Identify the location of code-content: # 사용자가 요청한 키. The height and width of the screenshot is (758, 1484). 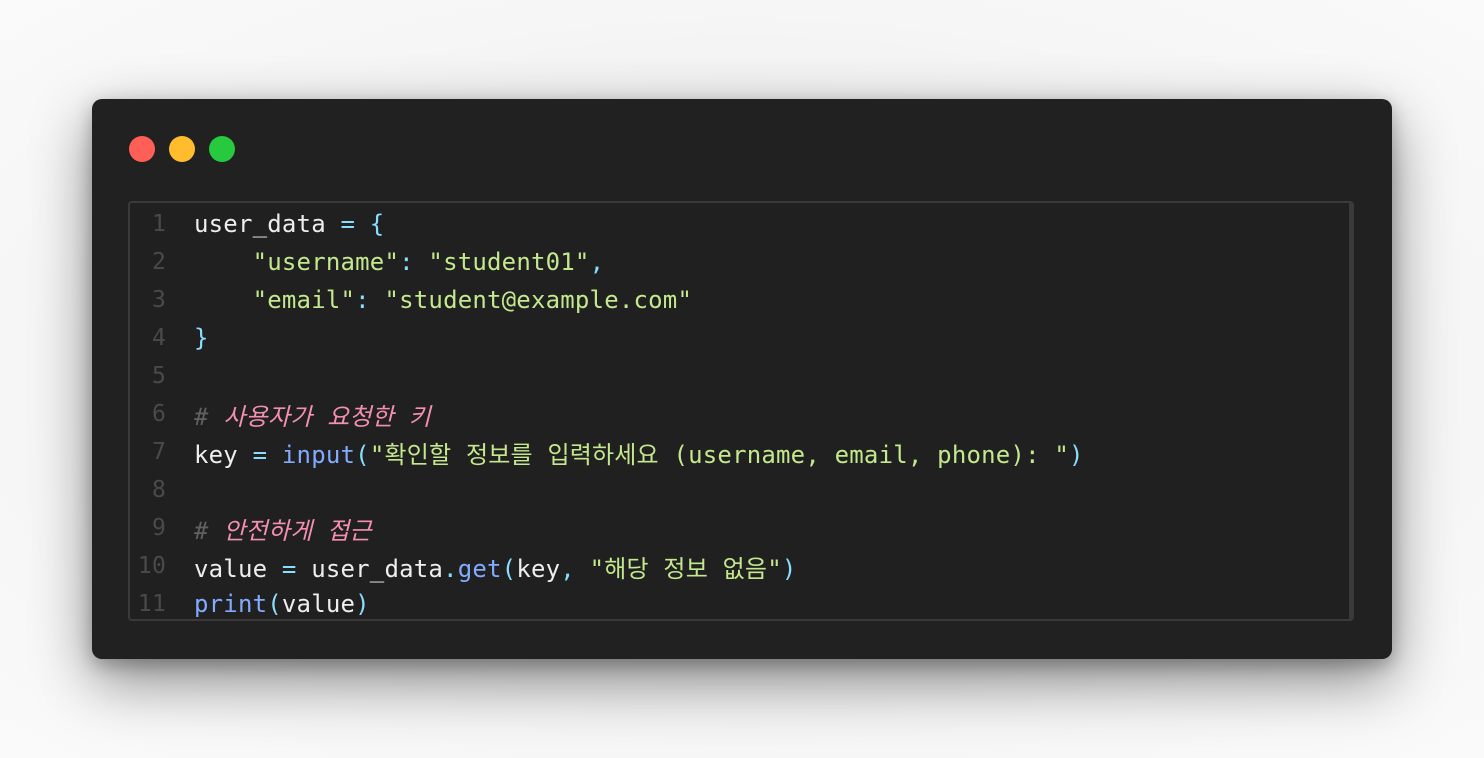
(312, 414).